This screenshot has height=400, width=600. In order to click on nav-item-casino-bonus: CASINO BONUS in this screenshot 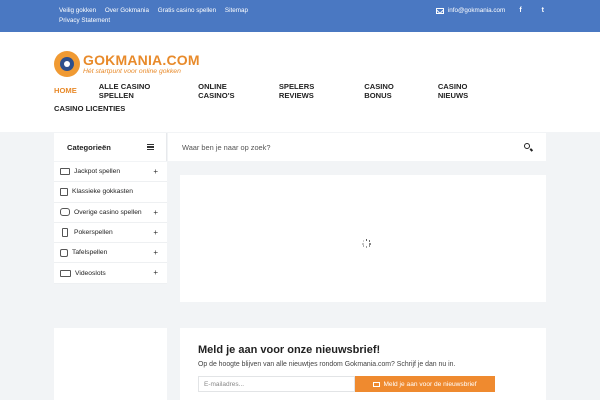, I will do `click(390, 91)`.